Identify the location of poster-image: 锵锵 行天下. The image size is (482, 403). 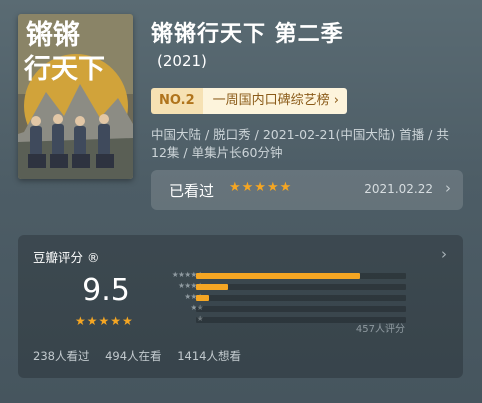
(75, 96).